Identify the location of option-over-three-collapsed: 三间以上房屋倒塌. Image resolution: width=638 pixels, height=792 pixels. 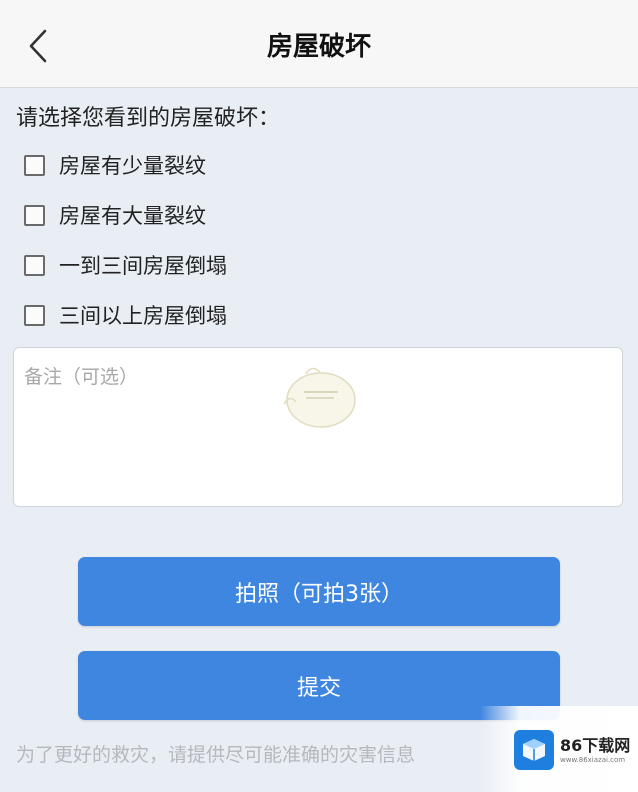
(125, 315).